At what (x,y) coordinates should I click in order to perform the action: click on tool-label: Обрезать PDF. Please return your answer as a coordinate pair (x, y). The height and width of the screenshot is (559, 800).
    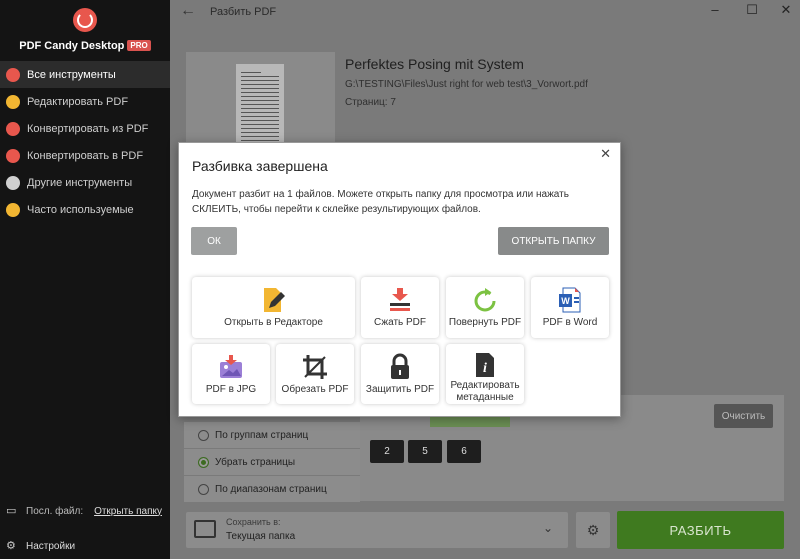
    Looking at the image, I should click on (315, 389).